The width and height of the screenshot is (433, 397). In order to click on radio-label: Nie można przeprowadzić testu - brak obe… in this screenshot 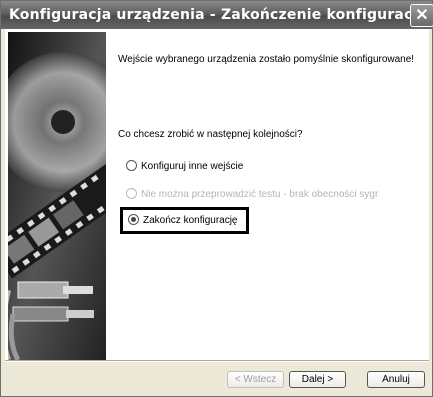, I will do `click(260, 194)`.